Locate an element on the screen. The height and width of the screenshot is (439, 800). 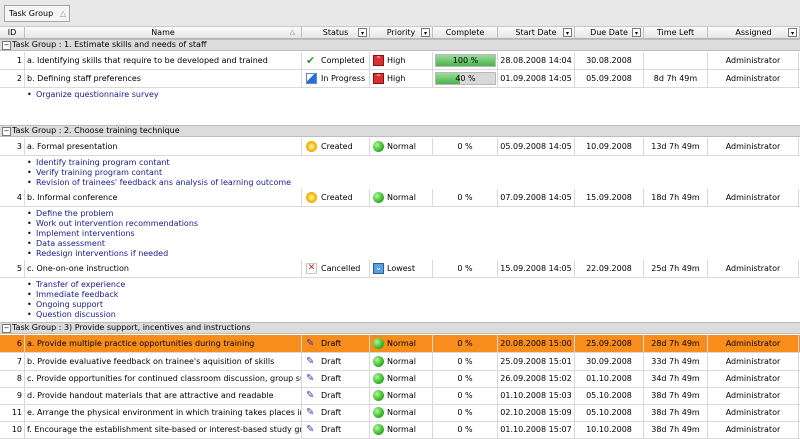
subtask-link: Question discussion is located at coordinates (76, 315).